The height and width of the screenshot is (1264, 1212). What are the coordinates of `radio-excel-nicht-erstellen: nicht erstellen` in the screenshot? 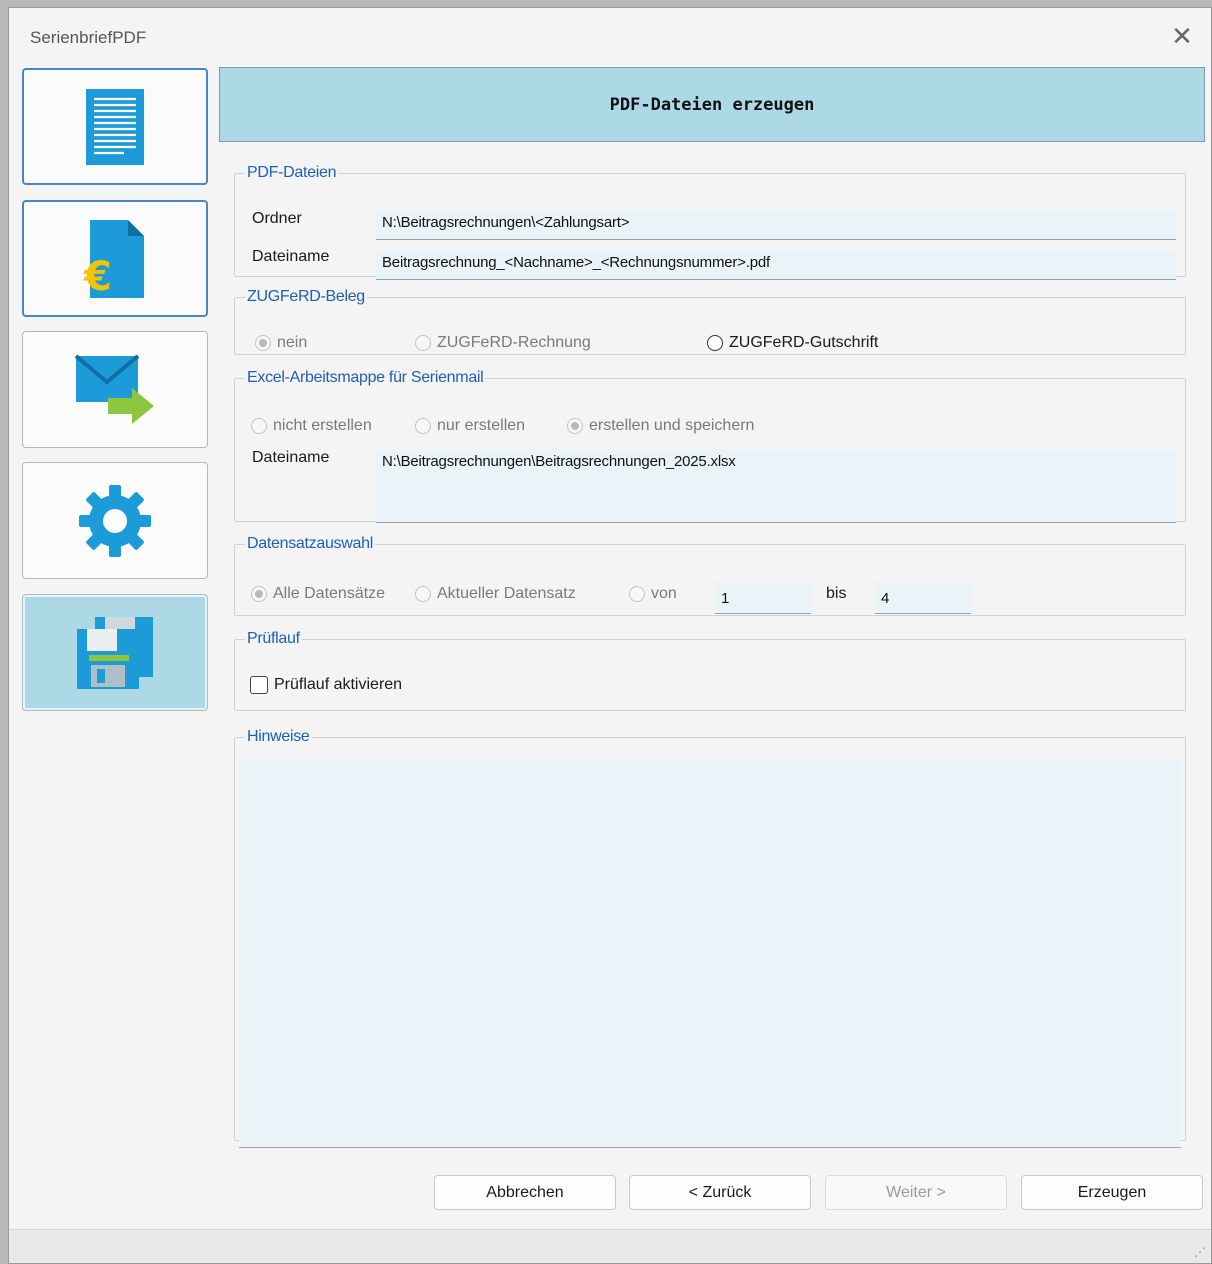 It's located at (311, 426).